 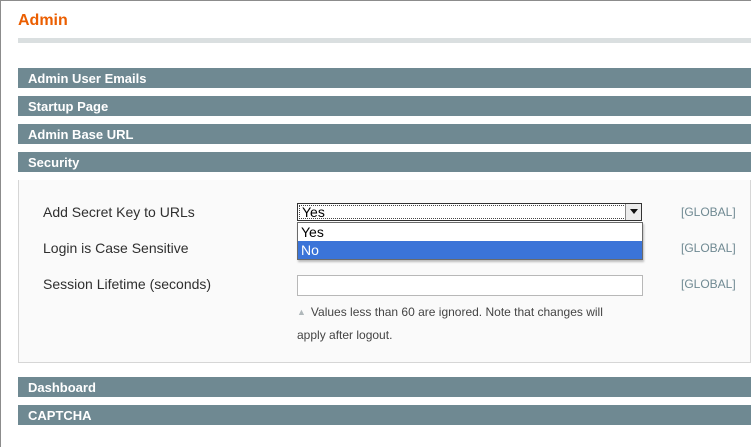 What do you see at coordinates (116, 248) in the screenshot?
I see `login-case-sensitive-label: Login is Case Sensitive` at bounding box center [116, 248].